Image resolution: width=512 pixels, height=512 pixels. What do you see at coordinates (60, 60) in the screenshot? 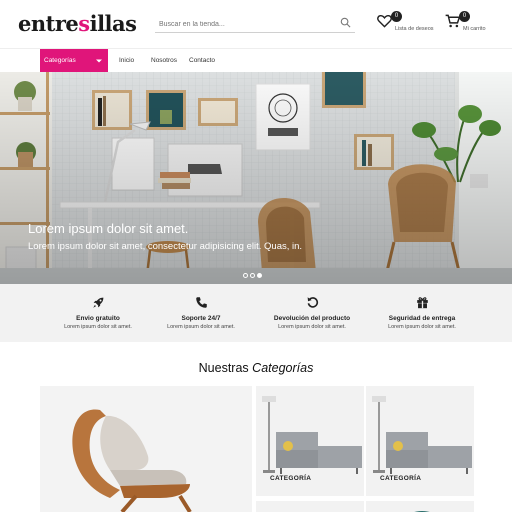
I see `categories-label: Categorías` at bounding box center [60, 60].